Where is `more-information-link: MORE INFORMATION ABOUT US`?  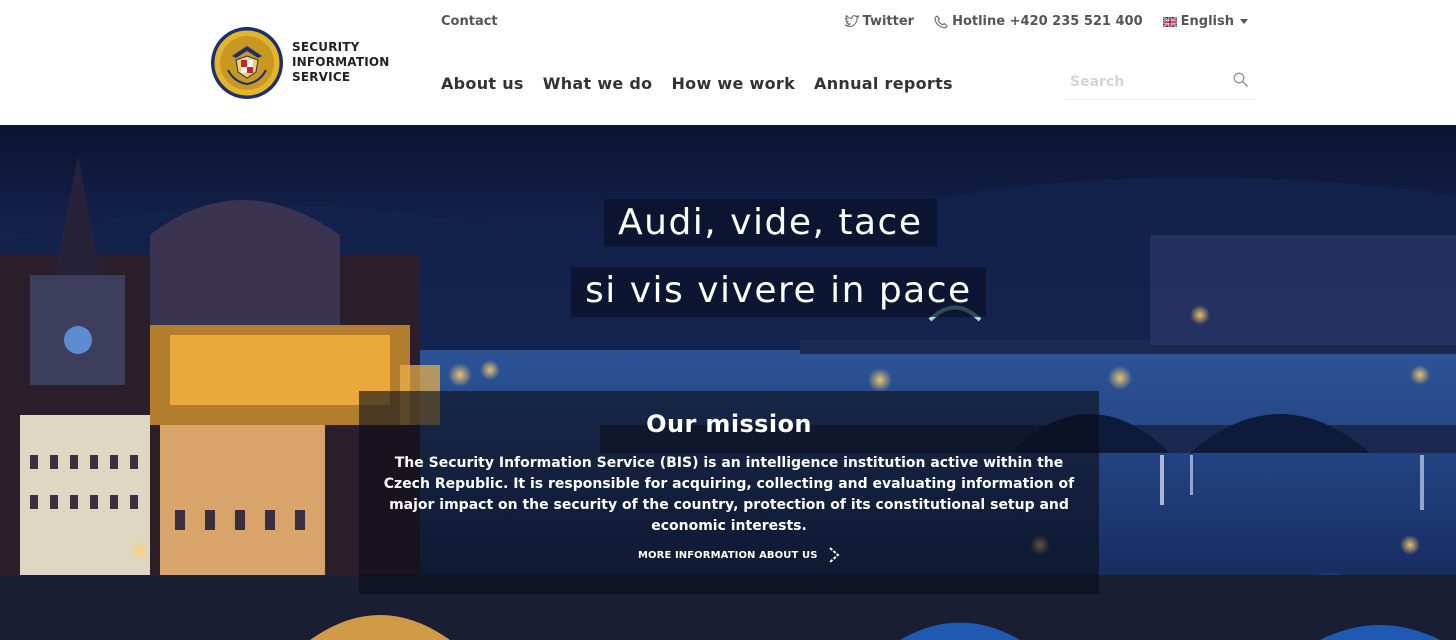 more-information-link: MORE INFORMATION ABOUT US is located at coordinates (739, 555).